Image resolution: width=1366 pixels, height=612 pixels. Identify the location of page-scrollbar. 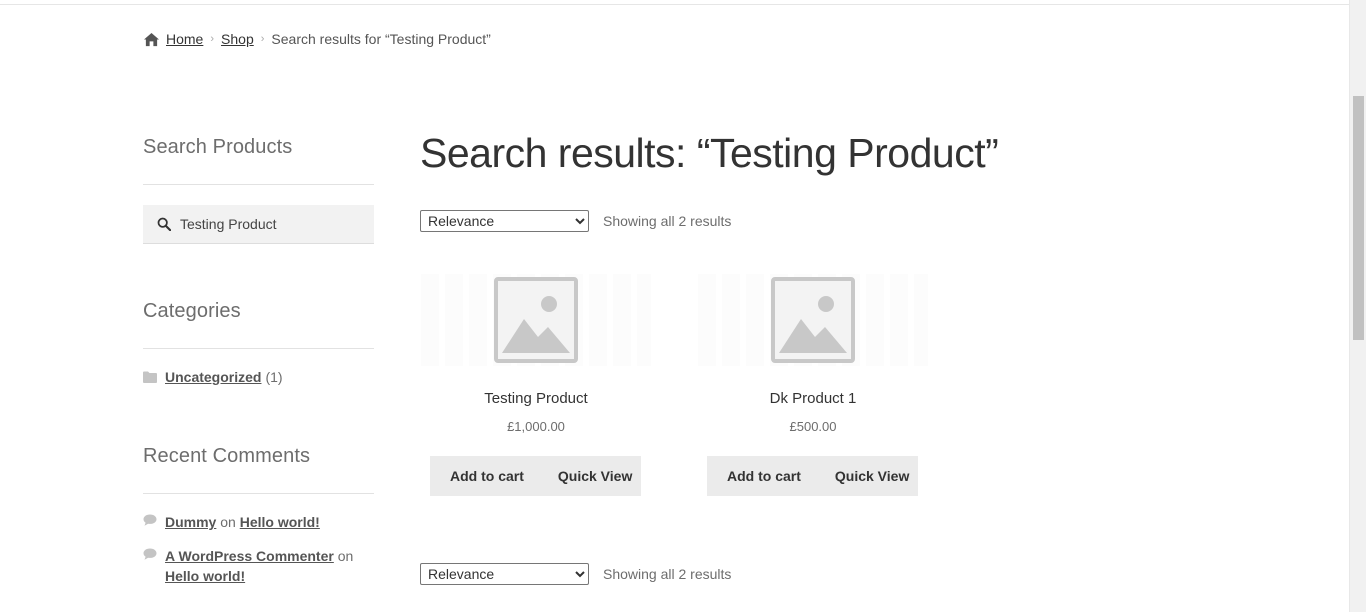
(1357, 306).